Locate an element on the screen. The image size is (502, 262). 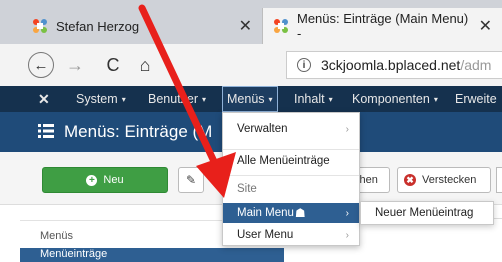
joomla-logo-icon: ✕ is located at coordinates (44, 99).